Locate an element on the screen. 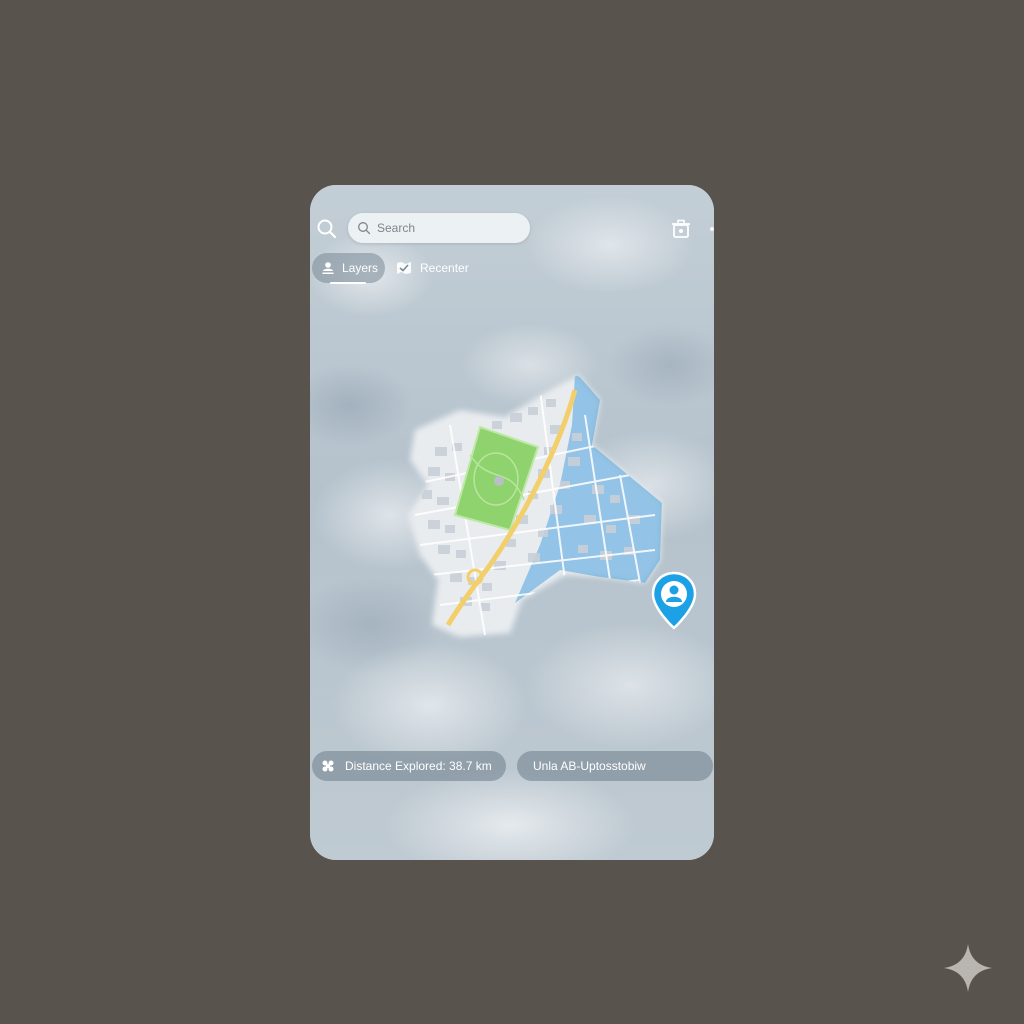 The width and height of the screenshot is (1024, 1024). search-input is located at coordinates (452, 228).